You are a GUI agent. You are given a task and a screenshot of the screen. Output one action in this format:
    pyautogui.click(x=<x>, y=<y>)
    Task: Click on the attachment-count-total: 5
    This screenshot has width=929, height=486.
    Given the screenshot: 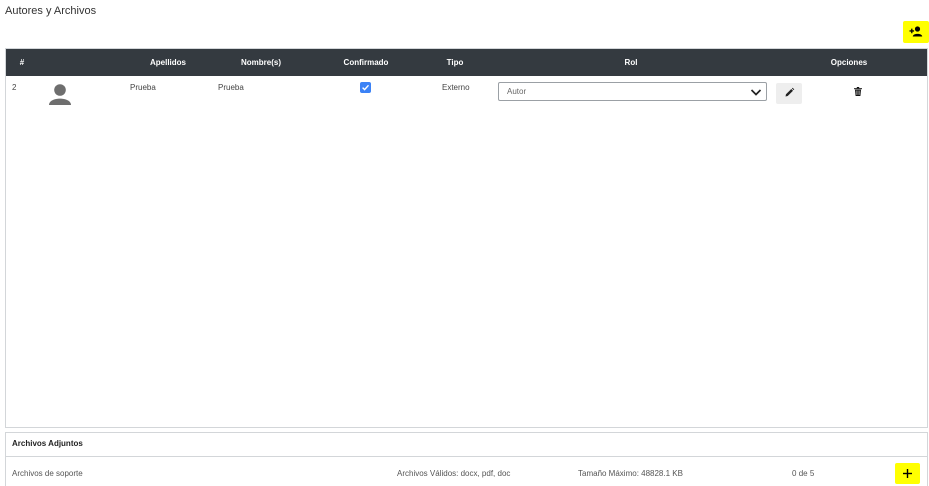 What is the action you would take?
    pyautogui.click(x=812, y=473)
    